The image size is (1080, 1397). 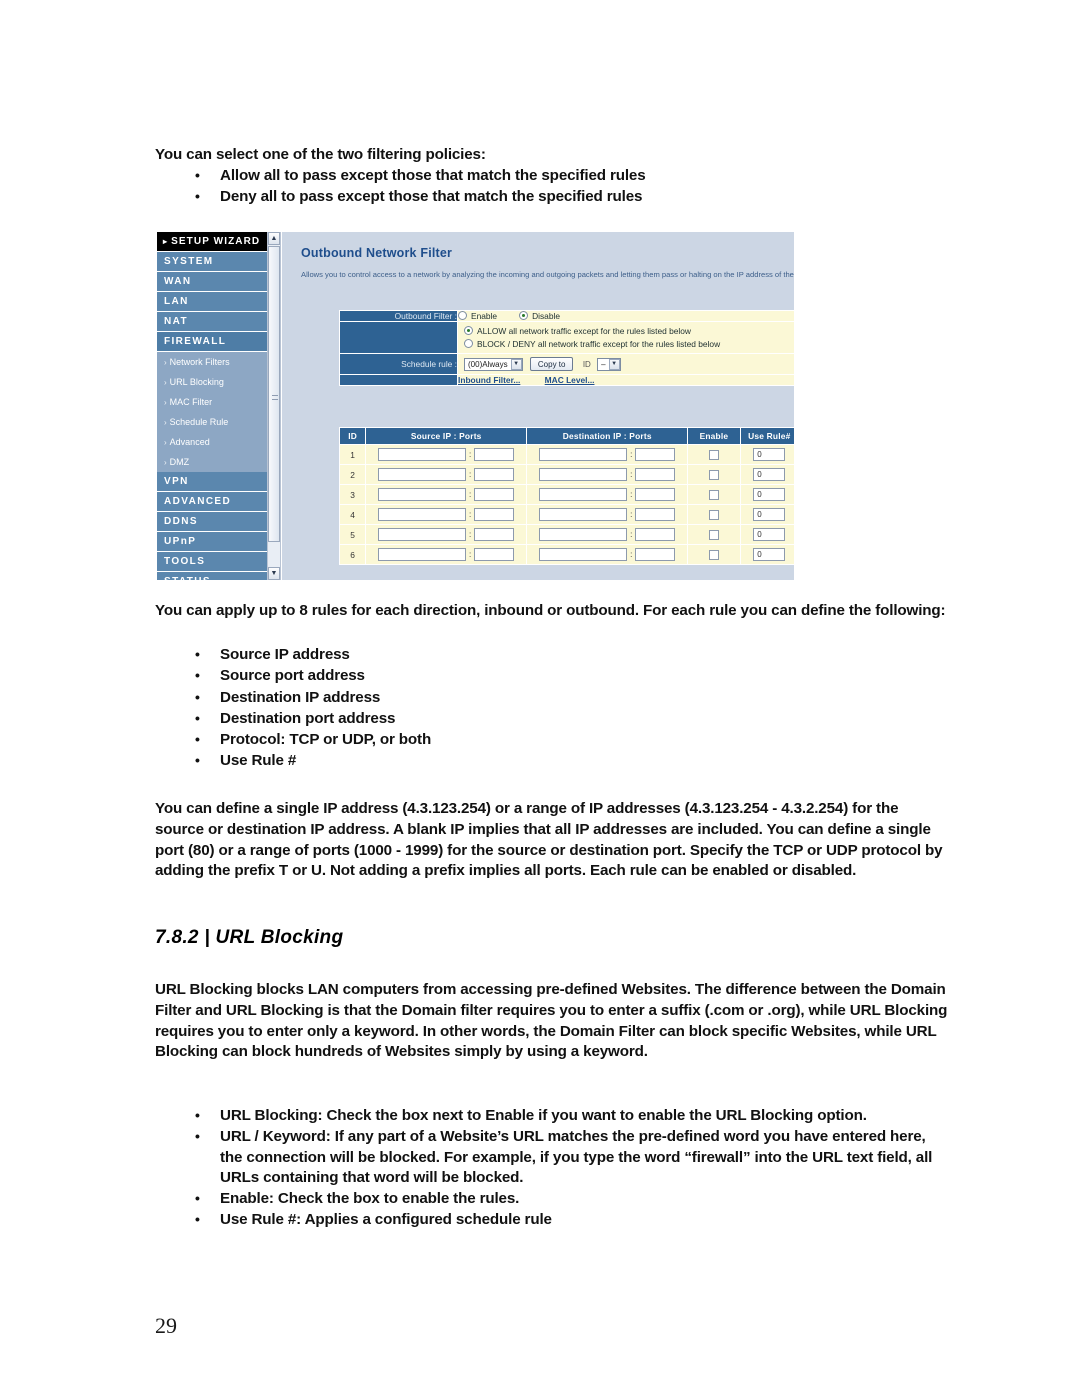 What do you see at coordinates (212, 382) in the screenshot?
I see `sidebar-item-url-blocking: › URL Blocking` at bounding box center [212, 382].